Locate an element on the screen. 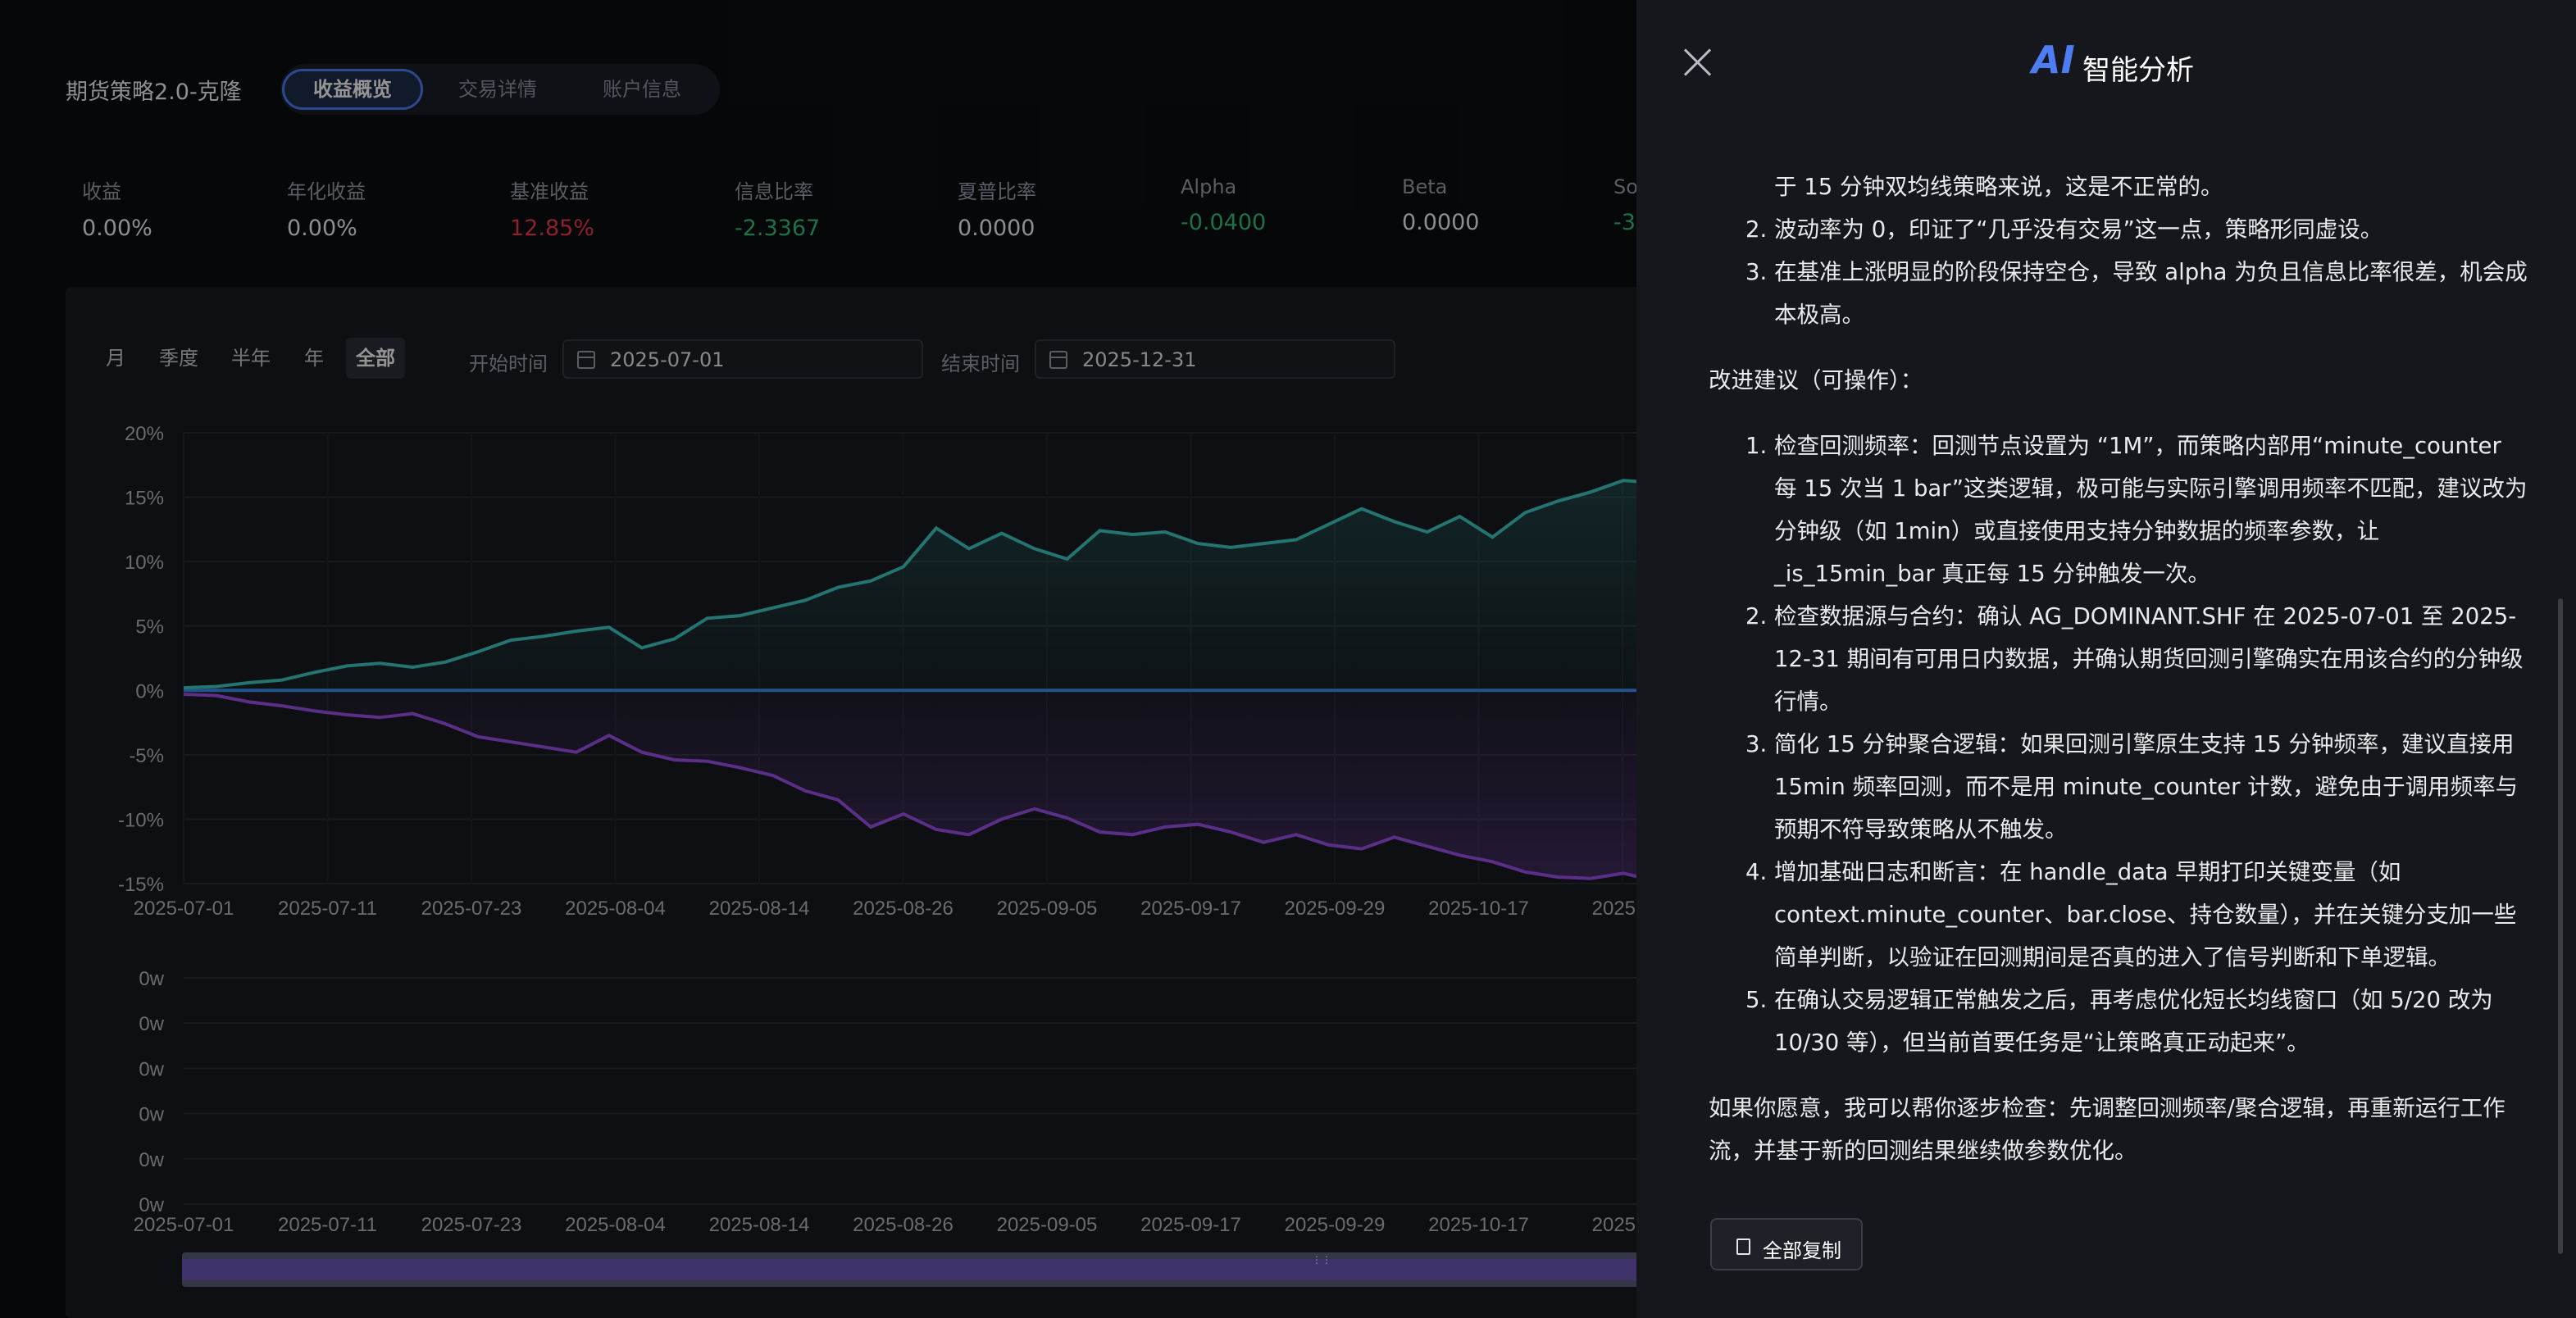  y-tick-label: 10% is located at coordinates (145, 563).